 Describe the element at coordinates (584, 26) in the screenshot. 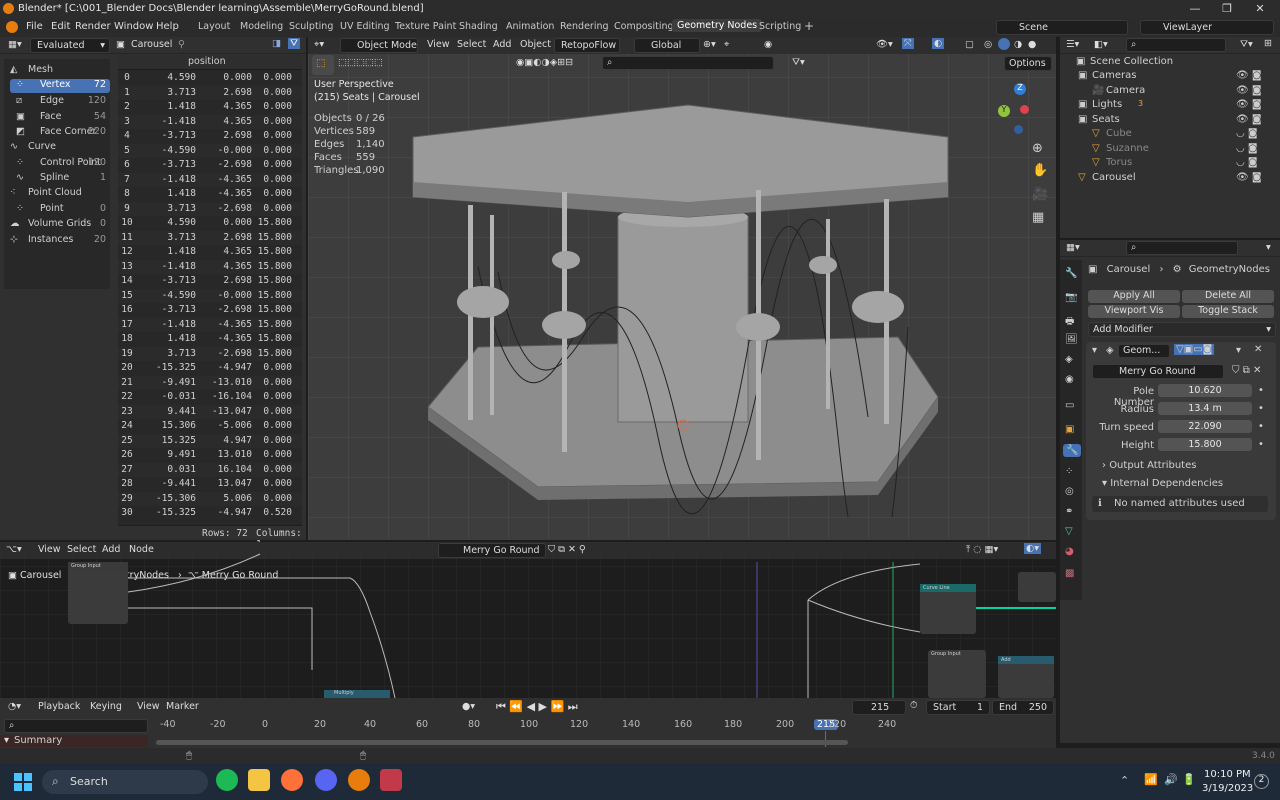

I see `tab-rendering: Rendering` at that location.